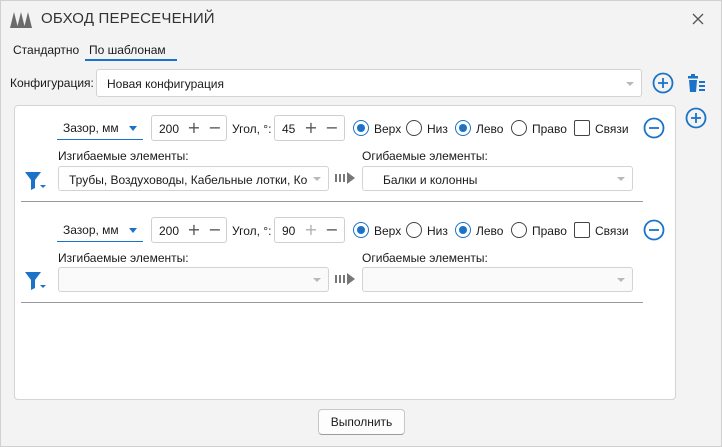 The width and height of the screenshot is (722, 447). What do you see at coordinates (663, 83) in the screenshot?
I see `add-config-icon` at bounding box center [663, 83].